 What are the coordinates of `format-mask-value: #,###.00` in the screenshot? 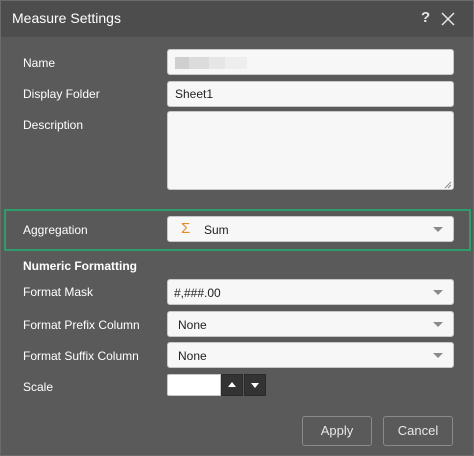 It's located at (197, 293).